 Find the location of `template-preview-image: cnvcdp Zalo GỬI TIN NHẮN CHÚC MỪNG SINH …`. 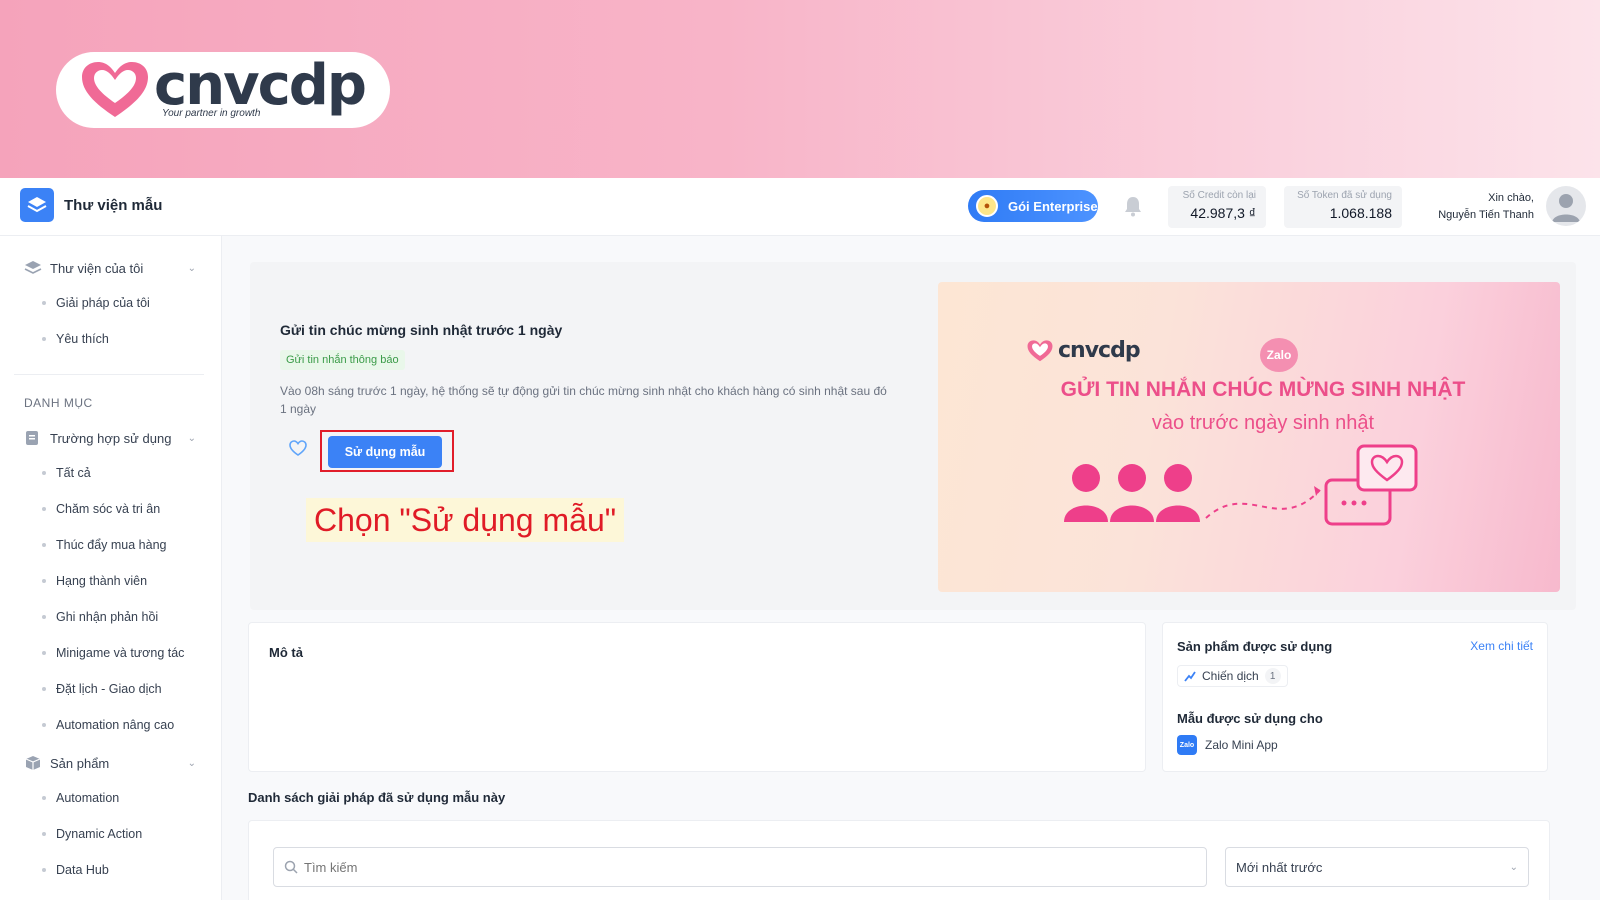

template-preview-image: cnvcdp Zalo GỬI TIN NHẮN CHÚC MỪNG SINH … is located at coordinates (1249, 437).